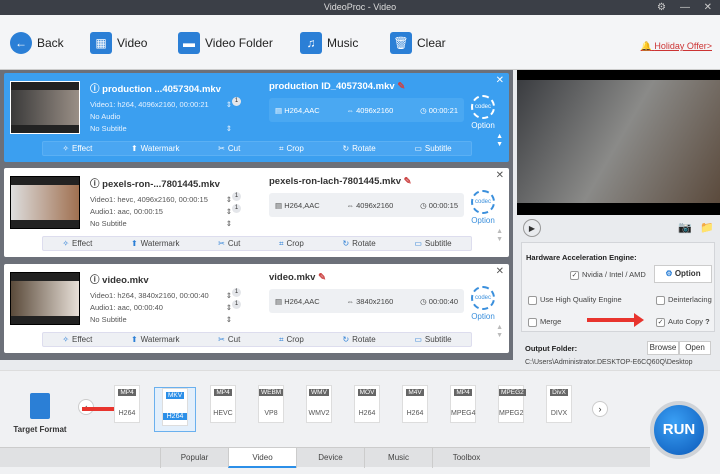 The width and height of the screenshot is (720, 474). I want to click on cut-label: Cut, so click(234, 148).